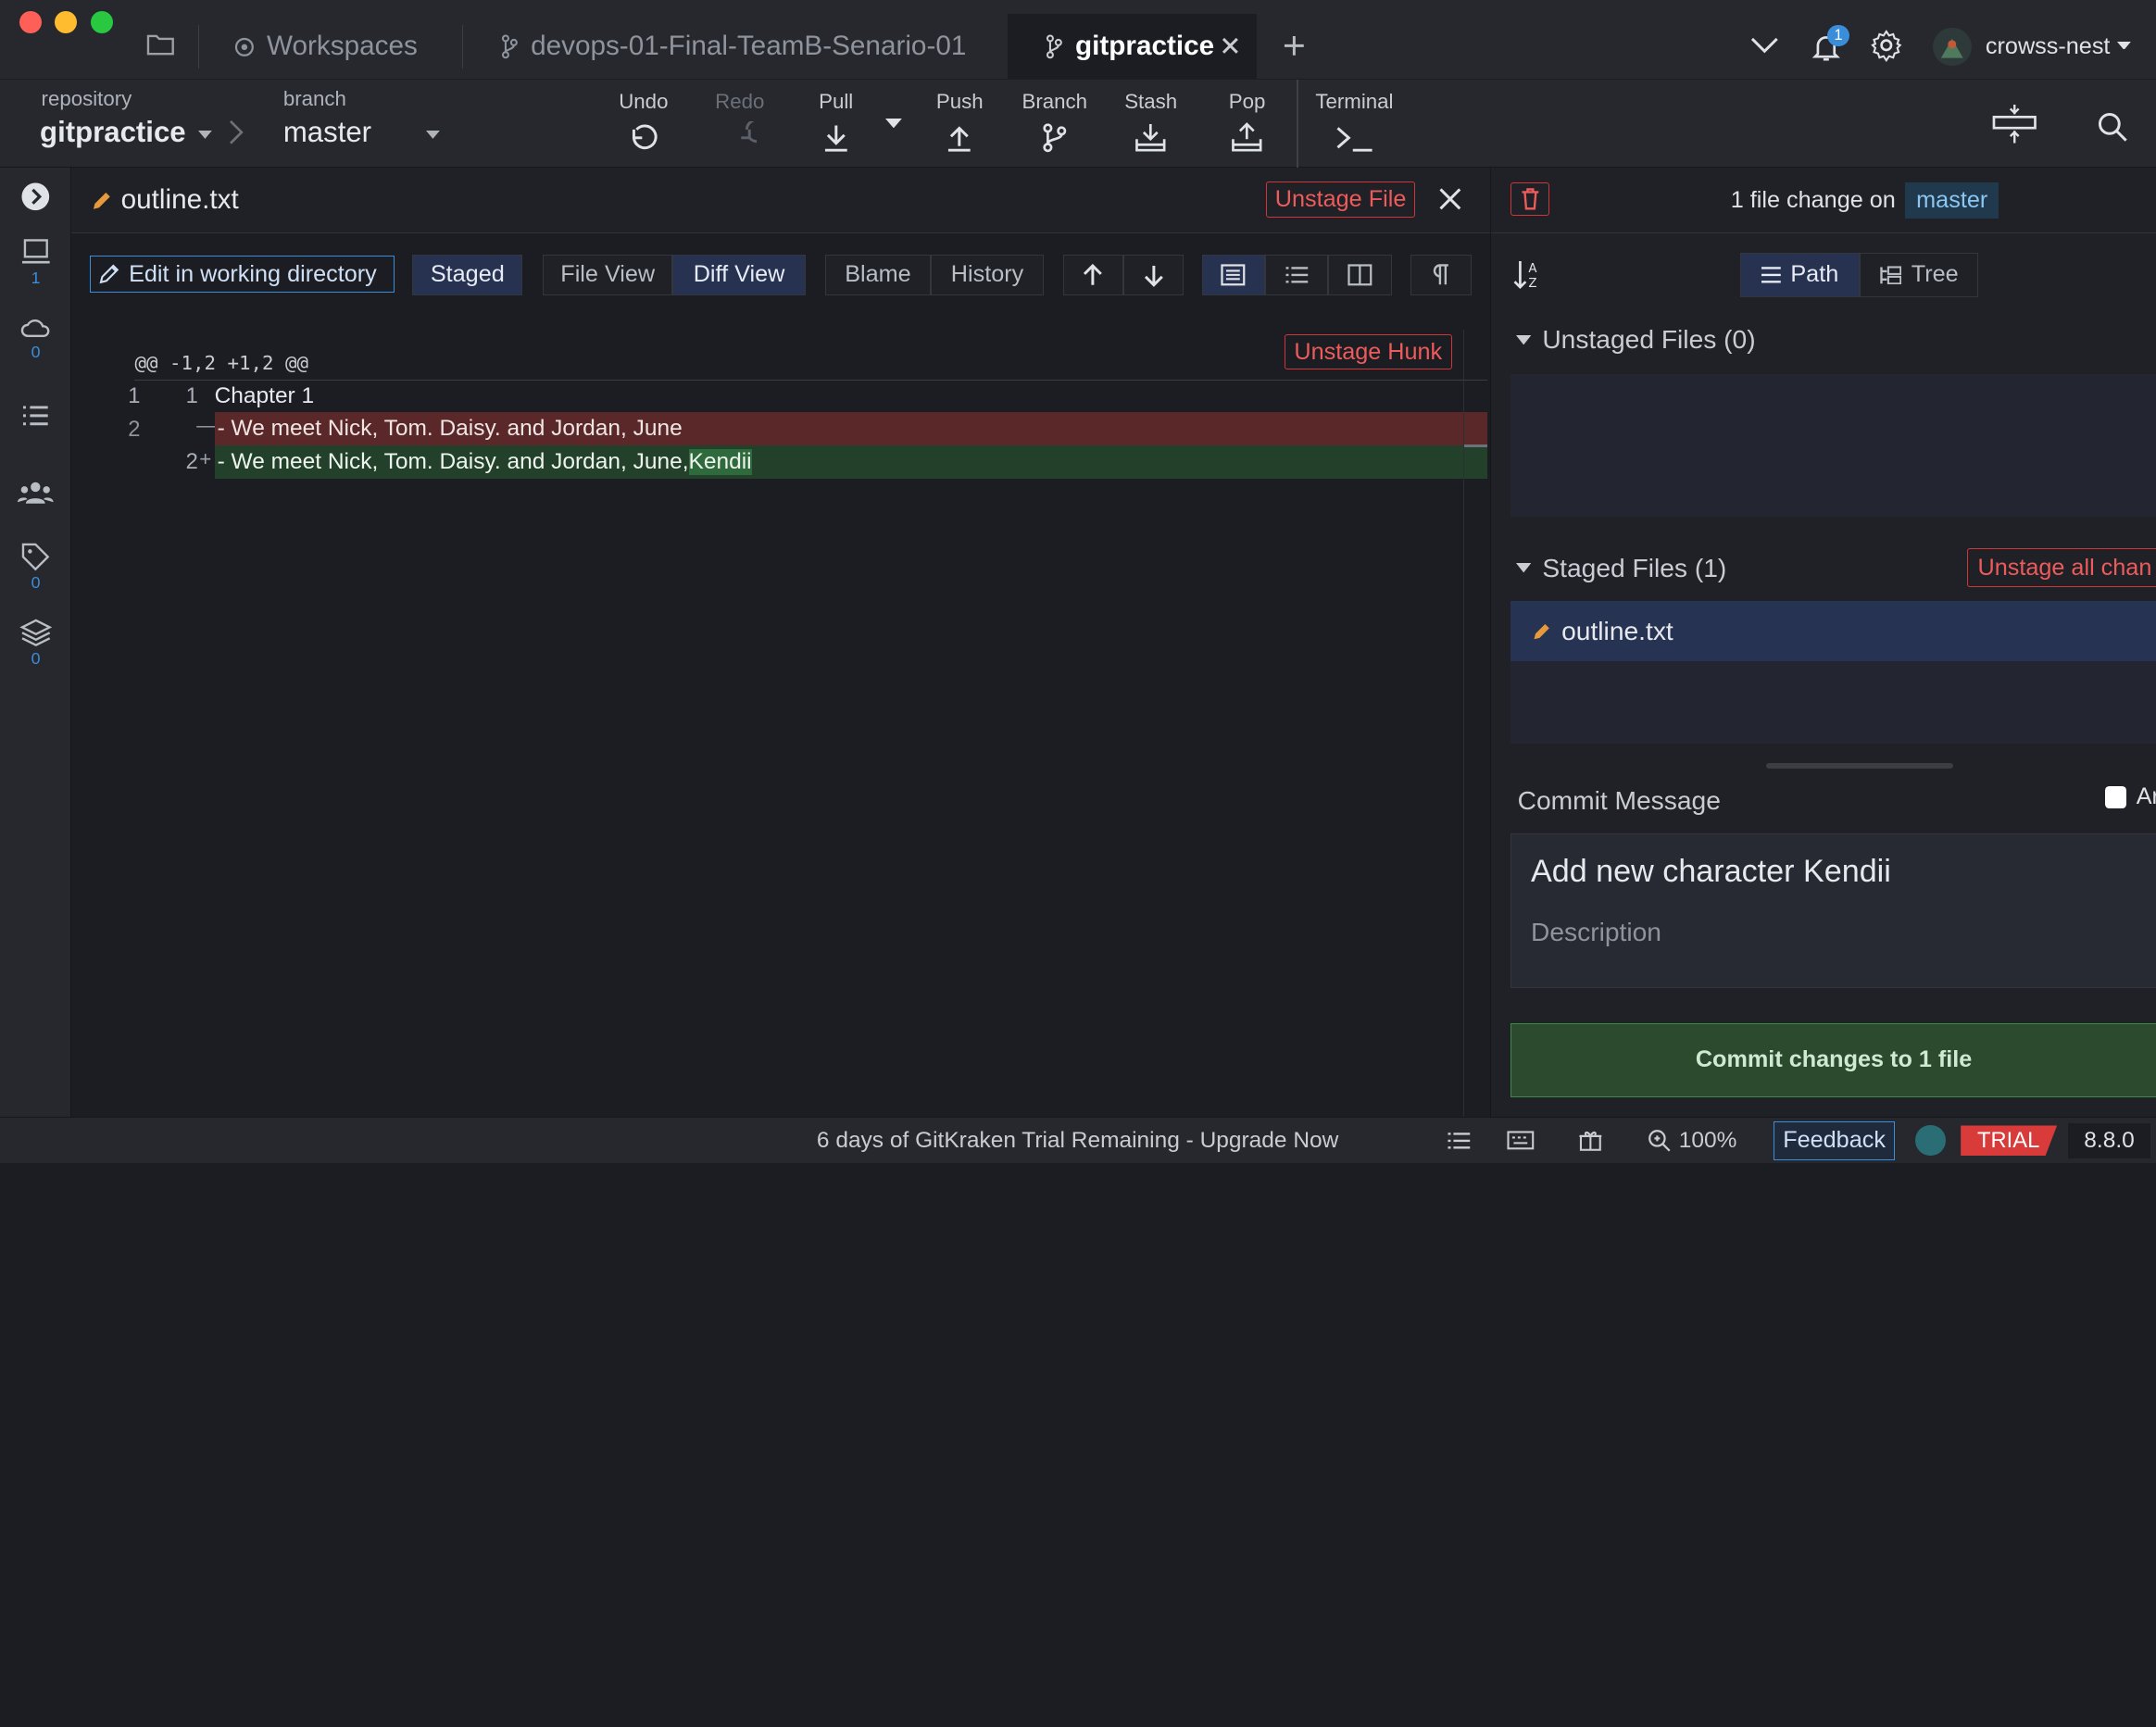 The width and height of the screenshot is (2156, 1727). What do you see at coordinates (893, 124) in the screenshot?
I see `pull-options-caret-icon` at bounding box center [893, 124].